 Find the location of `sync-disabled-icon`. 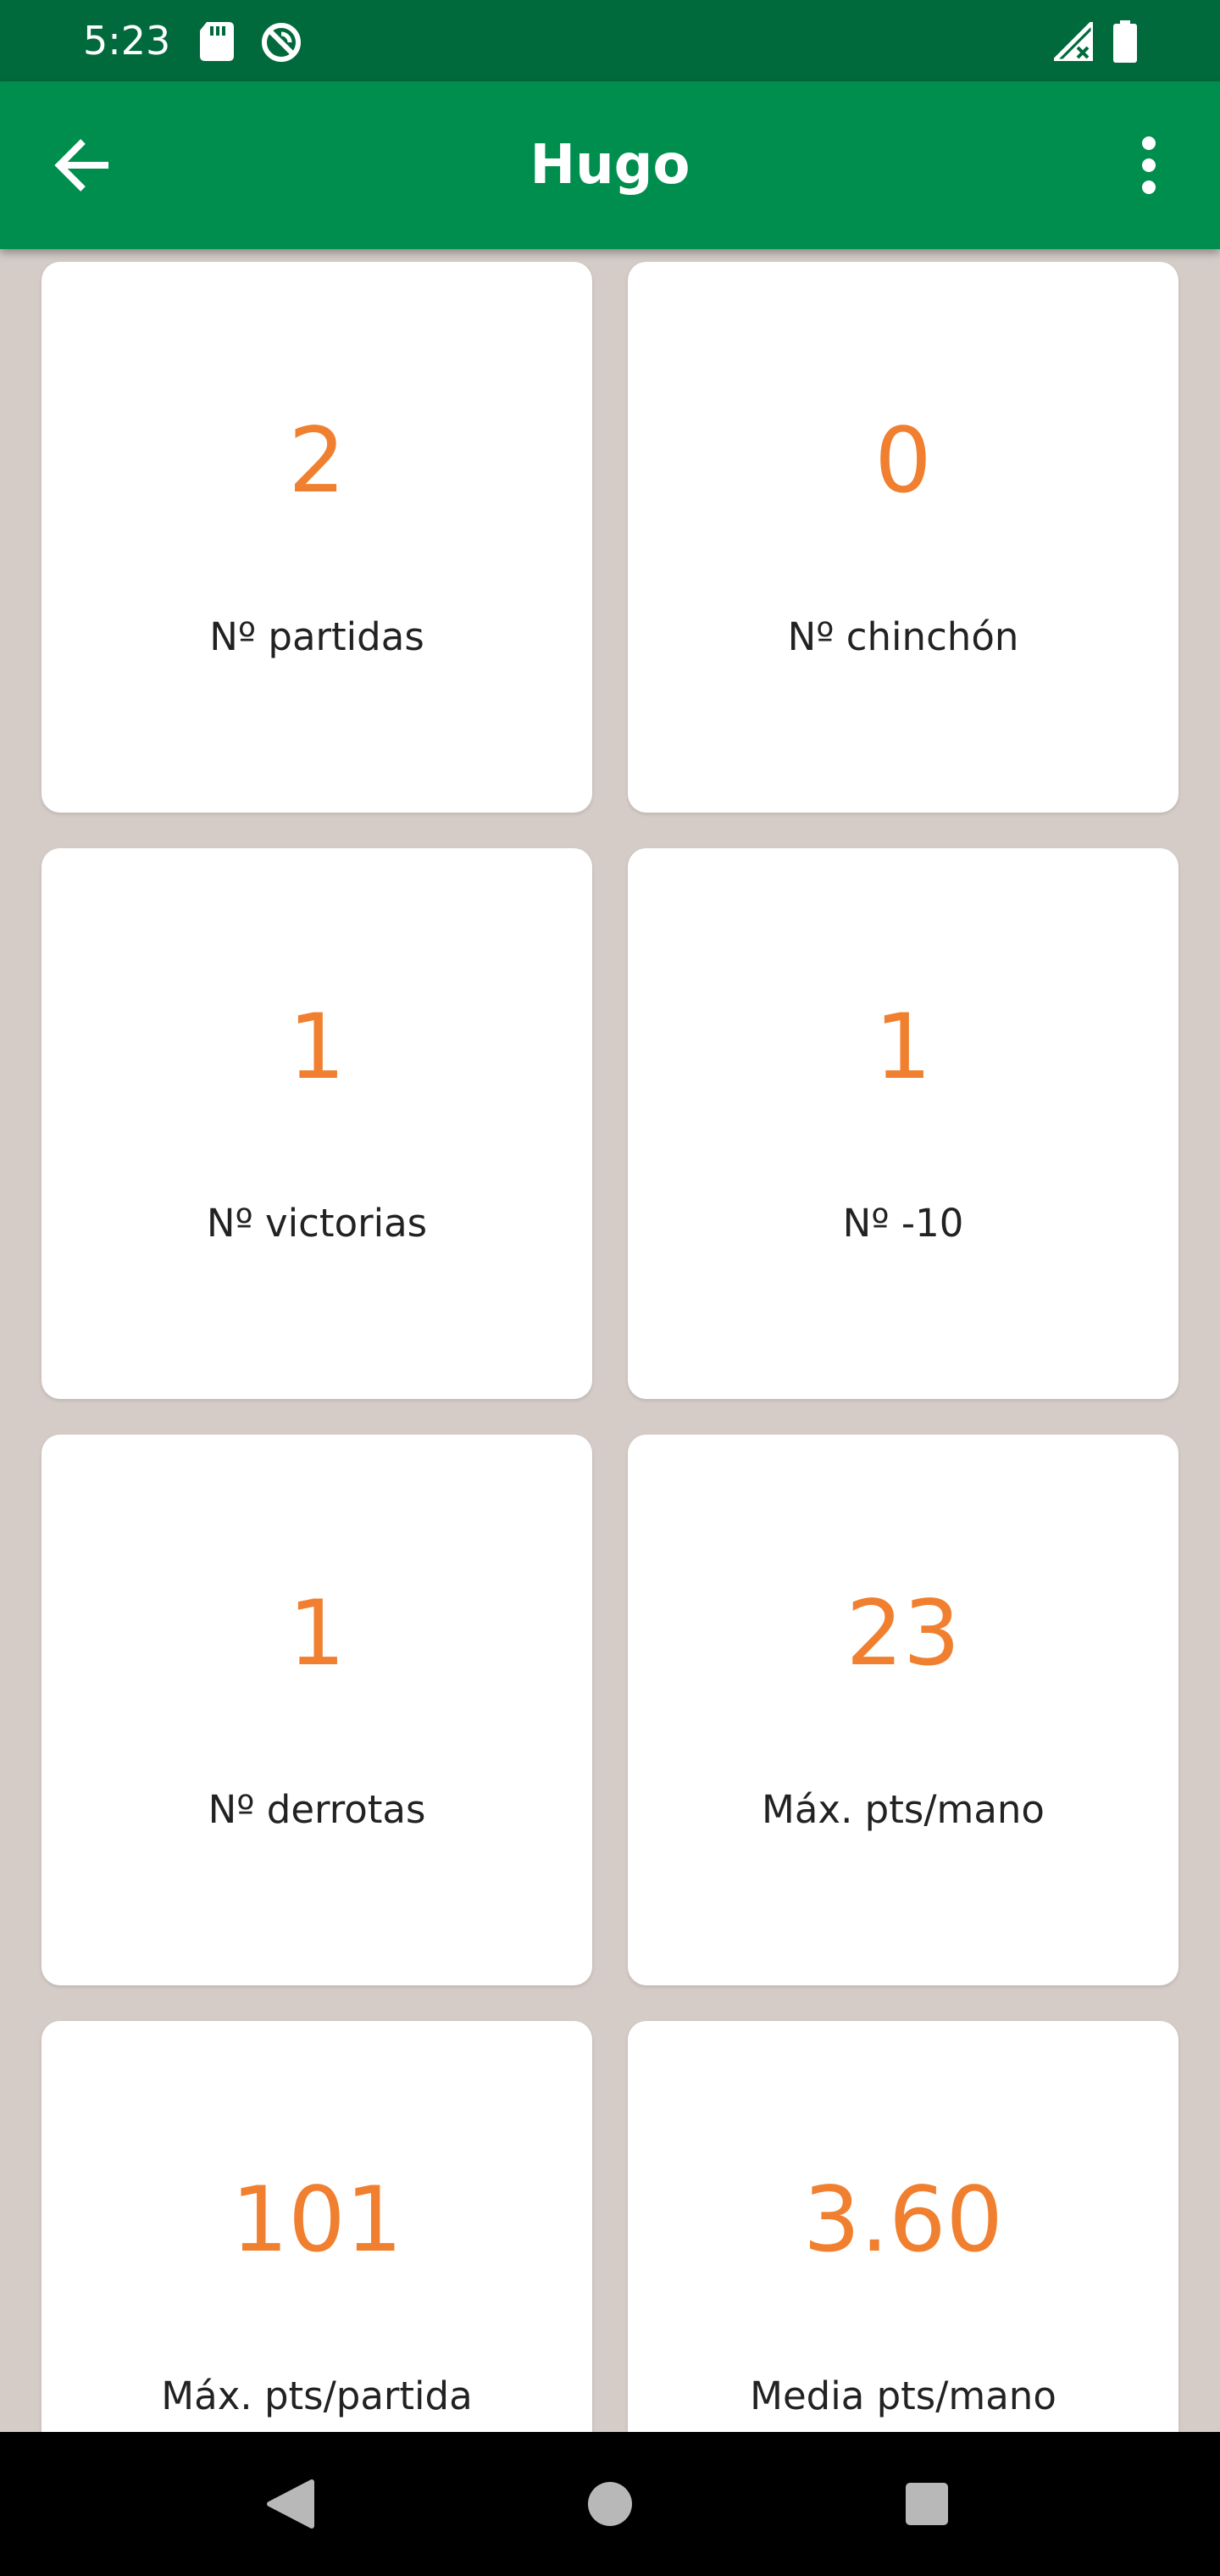

sync-disabled-icon is located at coordinates (281, 44).